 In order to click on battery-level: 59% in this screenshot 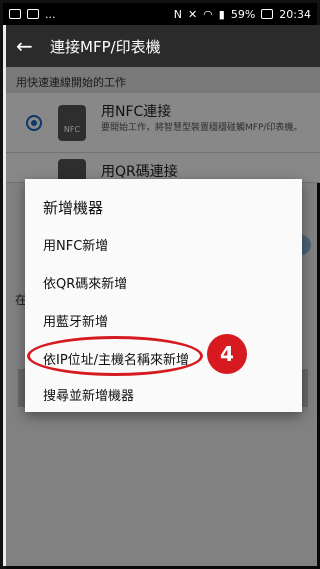, I will do `click(243, 14)`.